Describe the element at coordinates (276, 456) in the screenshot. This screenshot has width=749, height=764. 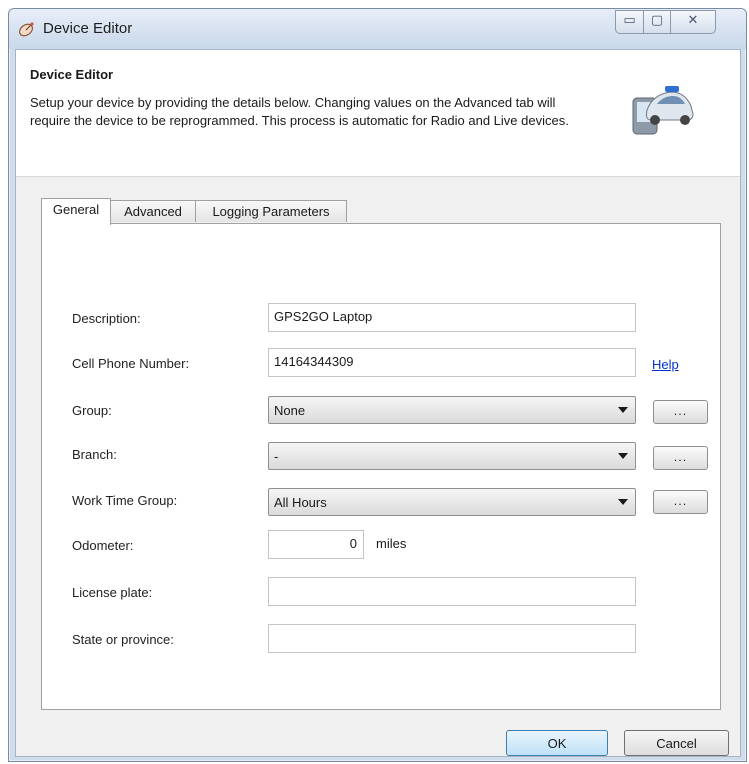
I see `branch-value: -` at that location.